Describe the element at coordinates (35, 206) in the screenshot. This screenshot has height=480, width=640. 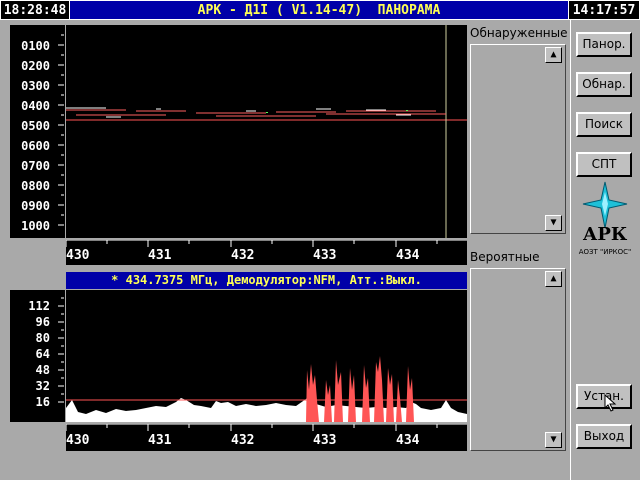
I see `y-label: 0900` at that location.